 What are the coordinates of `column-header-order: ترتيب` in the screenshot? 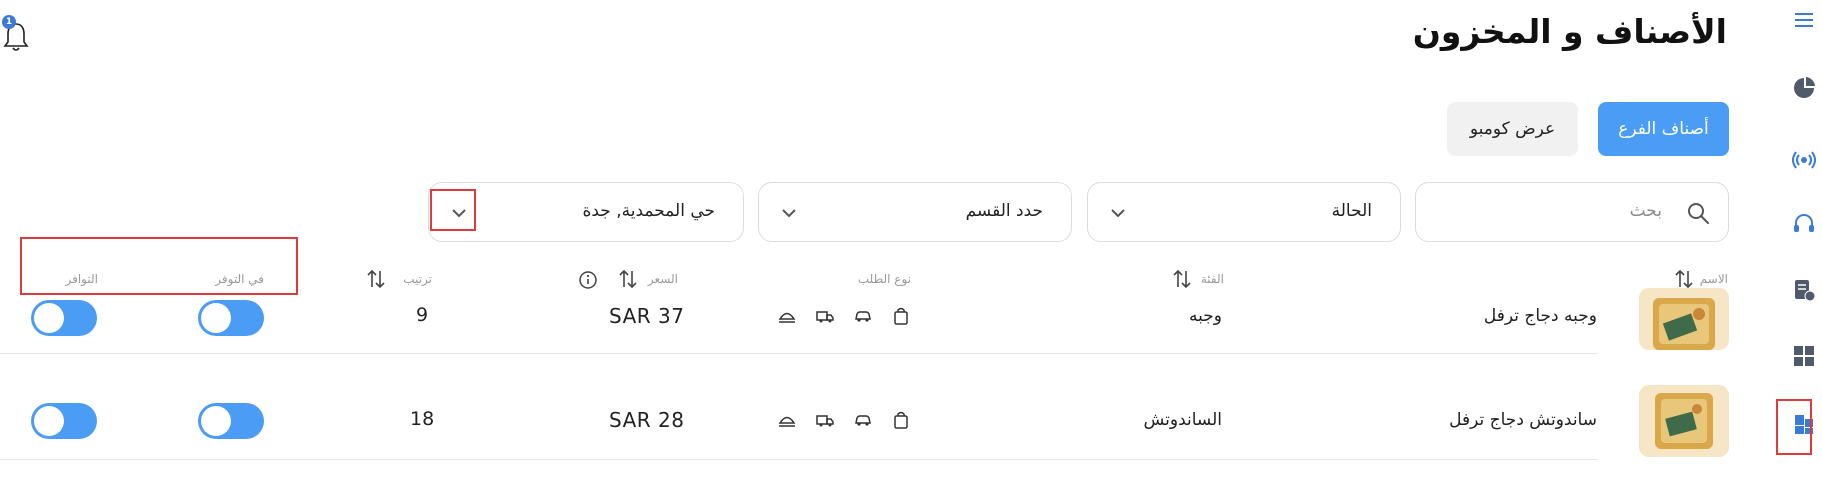 It's located at (417, 279).